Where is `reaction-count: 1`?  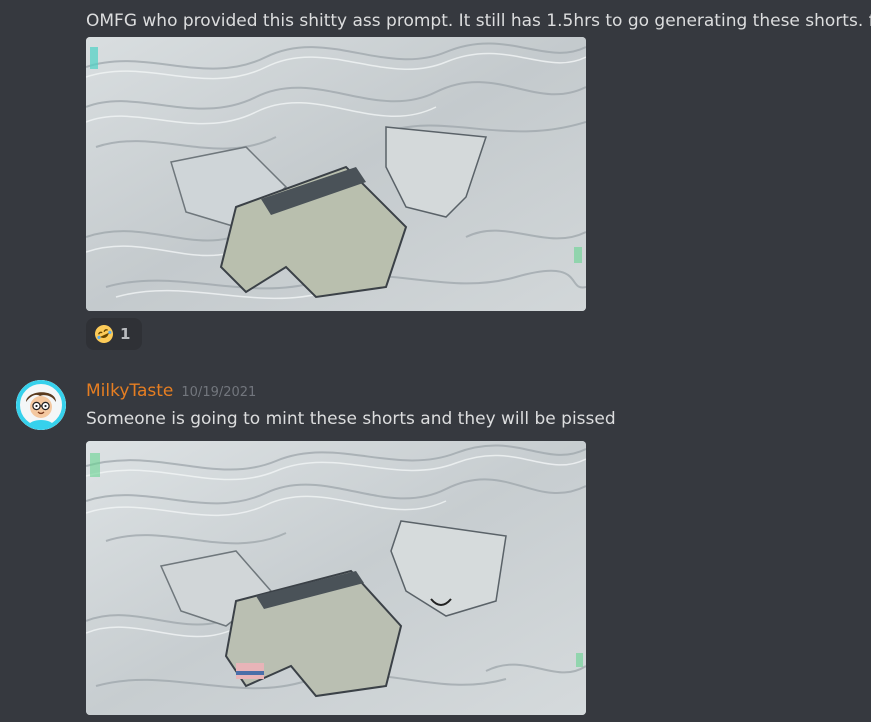
reaction-count: 1 is located at coordinates (125, 334).